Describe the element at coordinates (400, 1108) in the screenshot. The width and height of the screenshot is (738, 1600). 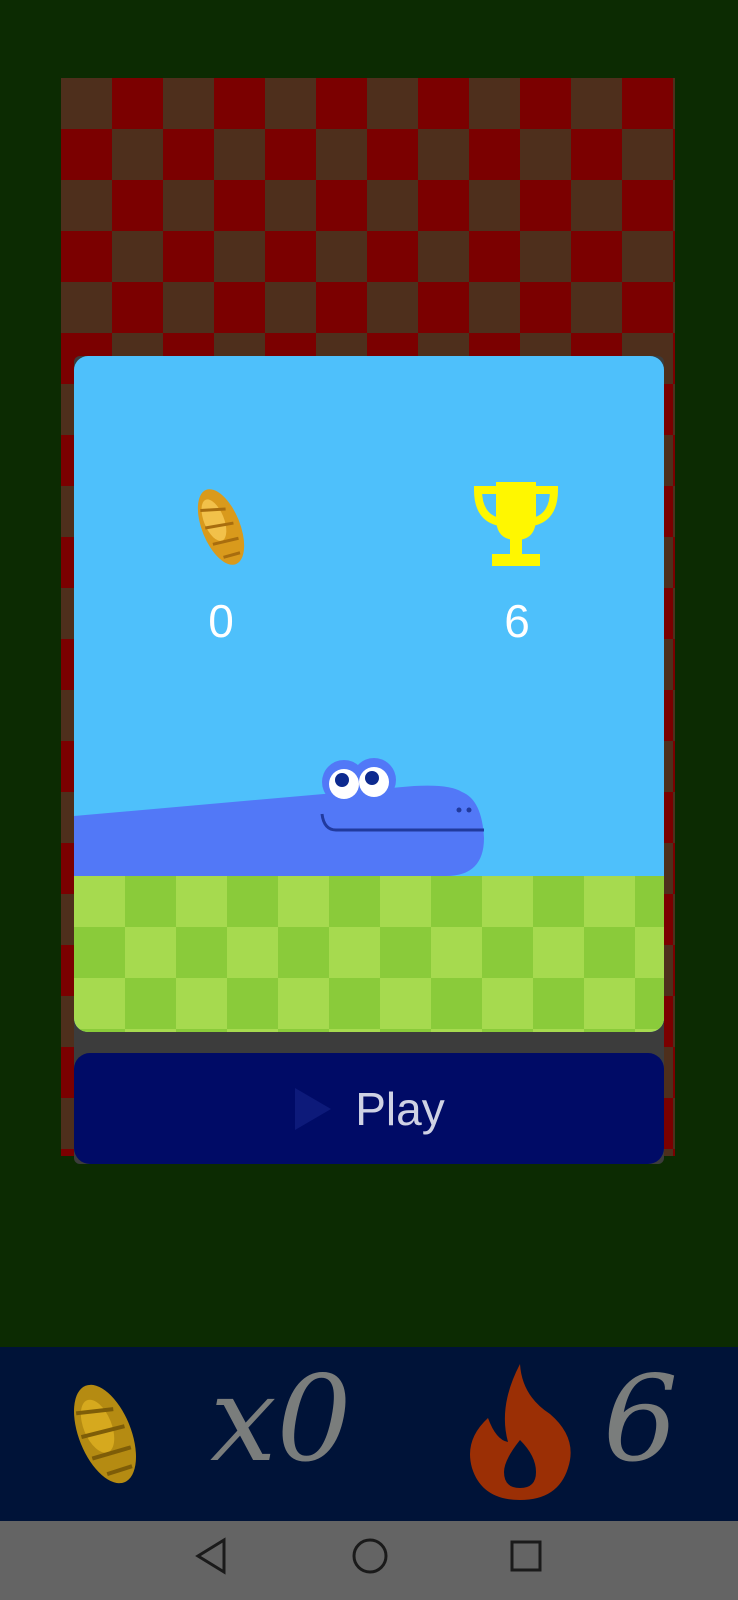
I see `play-label: Play` at that location.